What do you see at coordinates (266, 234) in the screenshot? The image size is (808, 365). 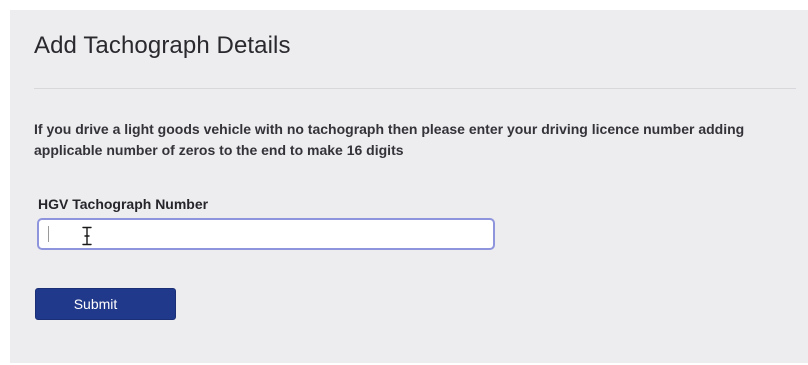 I see `tachograph-number-input` at bounding box center [266, 234].